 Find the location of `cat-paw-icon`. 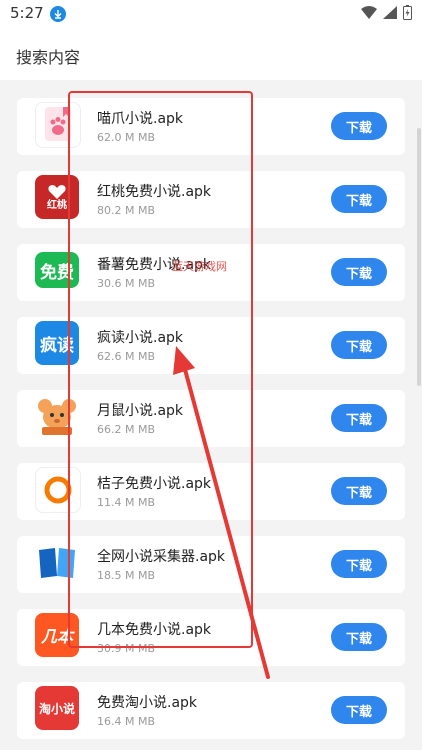

cat-paw-icon is located at coordinates (58, 125).